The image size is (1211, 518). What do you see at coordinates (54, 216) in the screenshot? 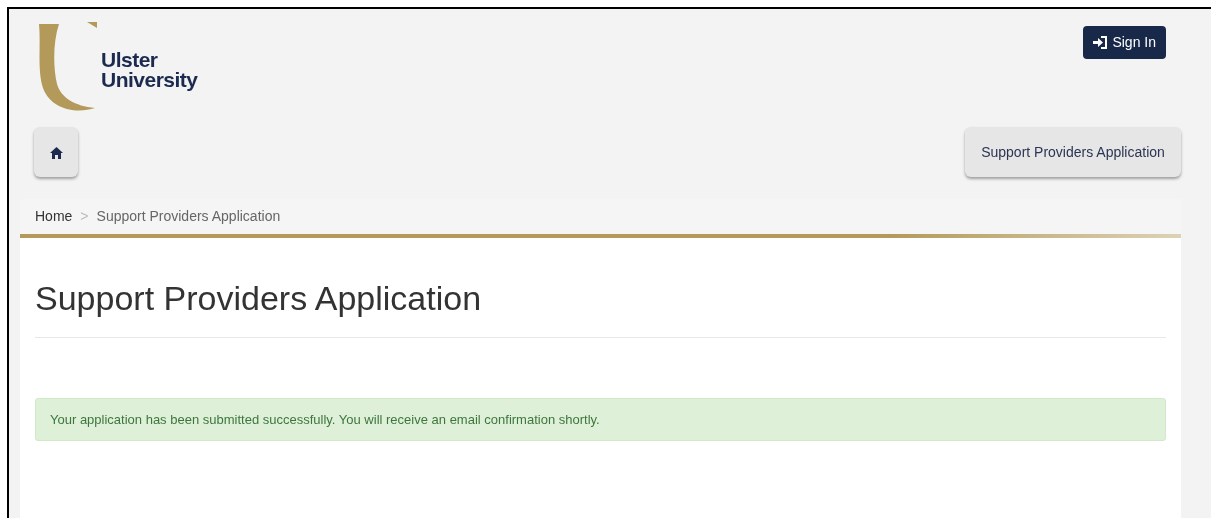
I see `breadcrumb-link: Home` at bounding box center [54, 216].